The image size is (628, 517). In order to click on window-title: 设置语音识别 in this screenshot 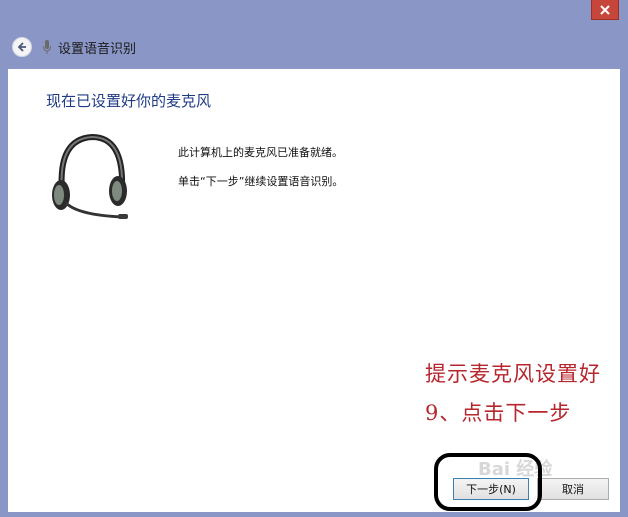, I will do `click(97, 49)`.